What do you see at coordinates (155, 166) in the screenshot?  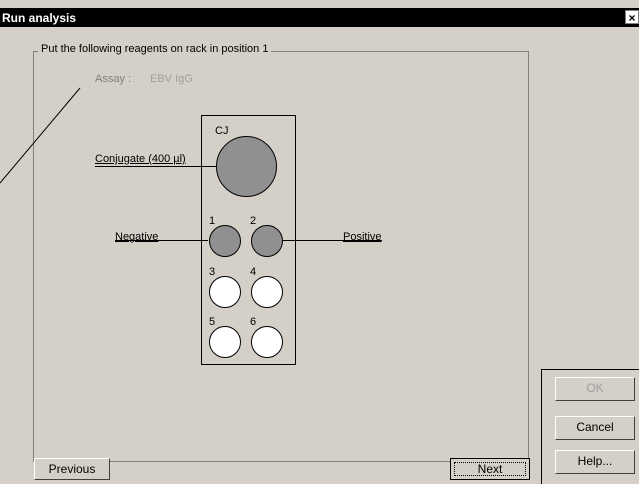 I see `conjugate-leader-line` at bounding box center [155, 166].